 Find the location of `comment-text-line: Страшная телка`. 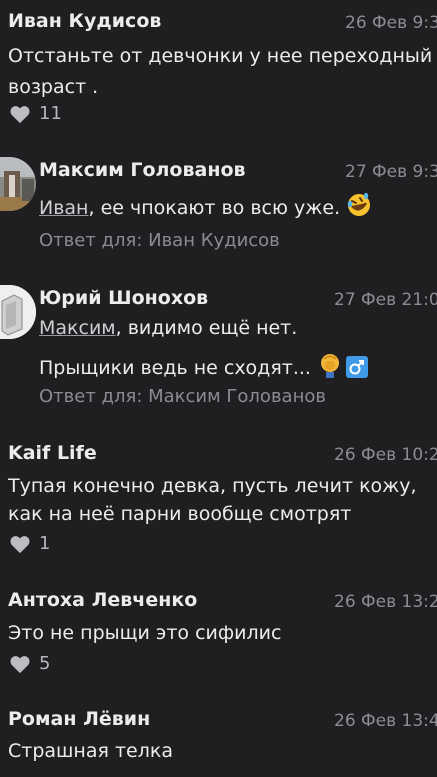

comment-text-line: Страшная телка is located at coordinates (90, 751).